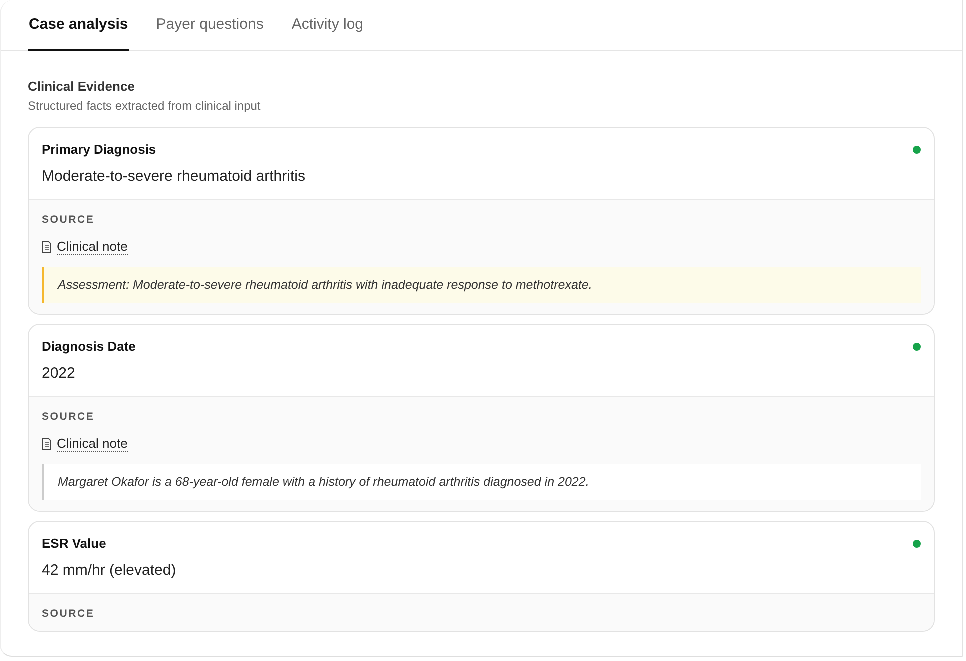  Describe the element at coordinates (110, 570) in the screenshot. I see `fact-value: 42 mm/hr (elevated)` at that location.